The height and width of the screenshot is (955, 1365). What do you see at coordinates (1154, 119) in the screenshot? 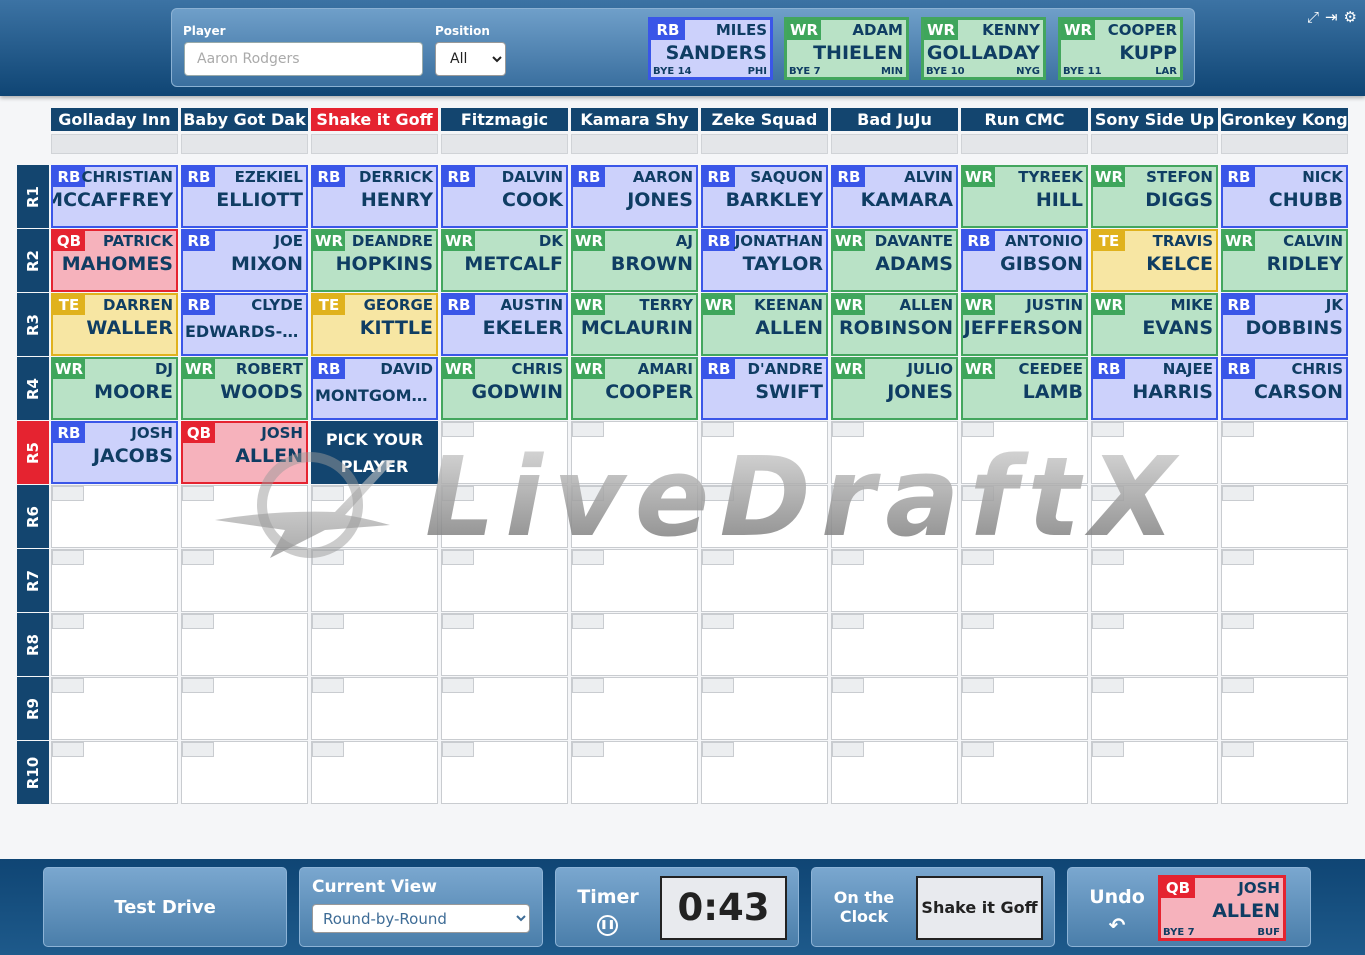
I see `team-header: Sony Side Up` at bounding box center [1154, 119].